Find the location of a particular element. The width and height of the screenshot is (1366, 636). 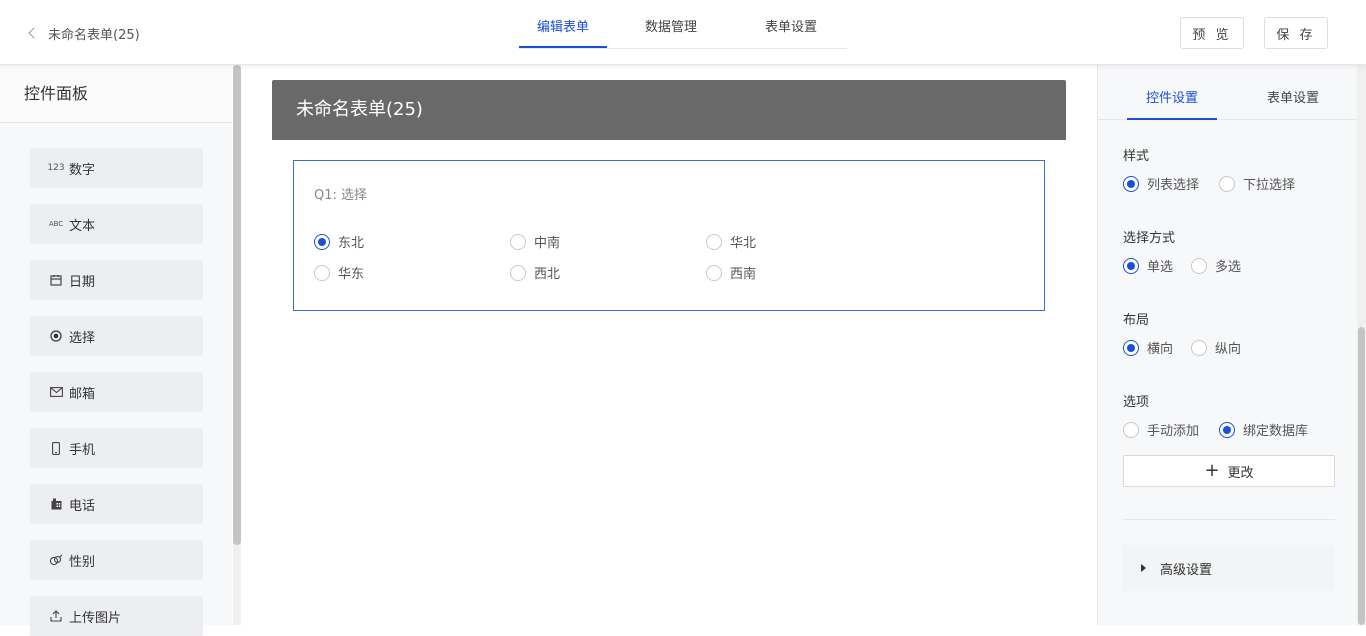

control-item-text: ABC 文本 is located at coordinates (116, 224).